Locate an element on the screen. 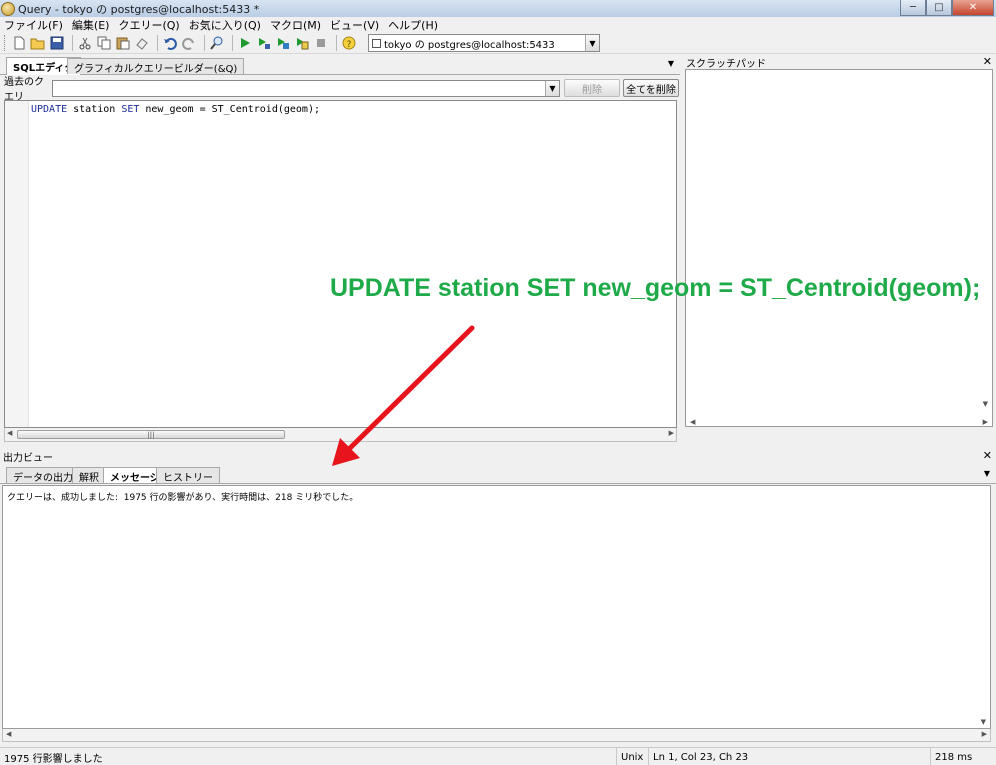 Image resolution: width=996 pixels, height=765 pixels. connection-checkbox-icon is located at coordinates (376, 43).